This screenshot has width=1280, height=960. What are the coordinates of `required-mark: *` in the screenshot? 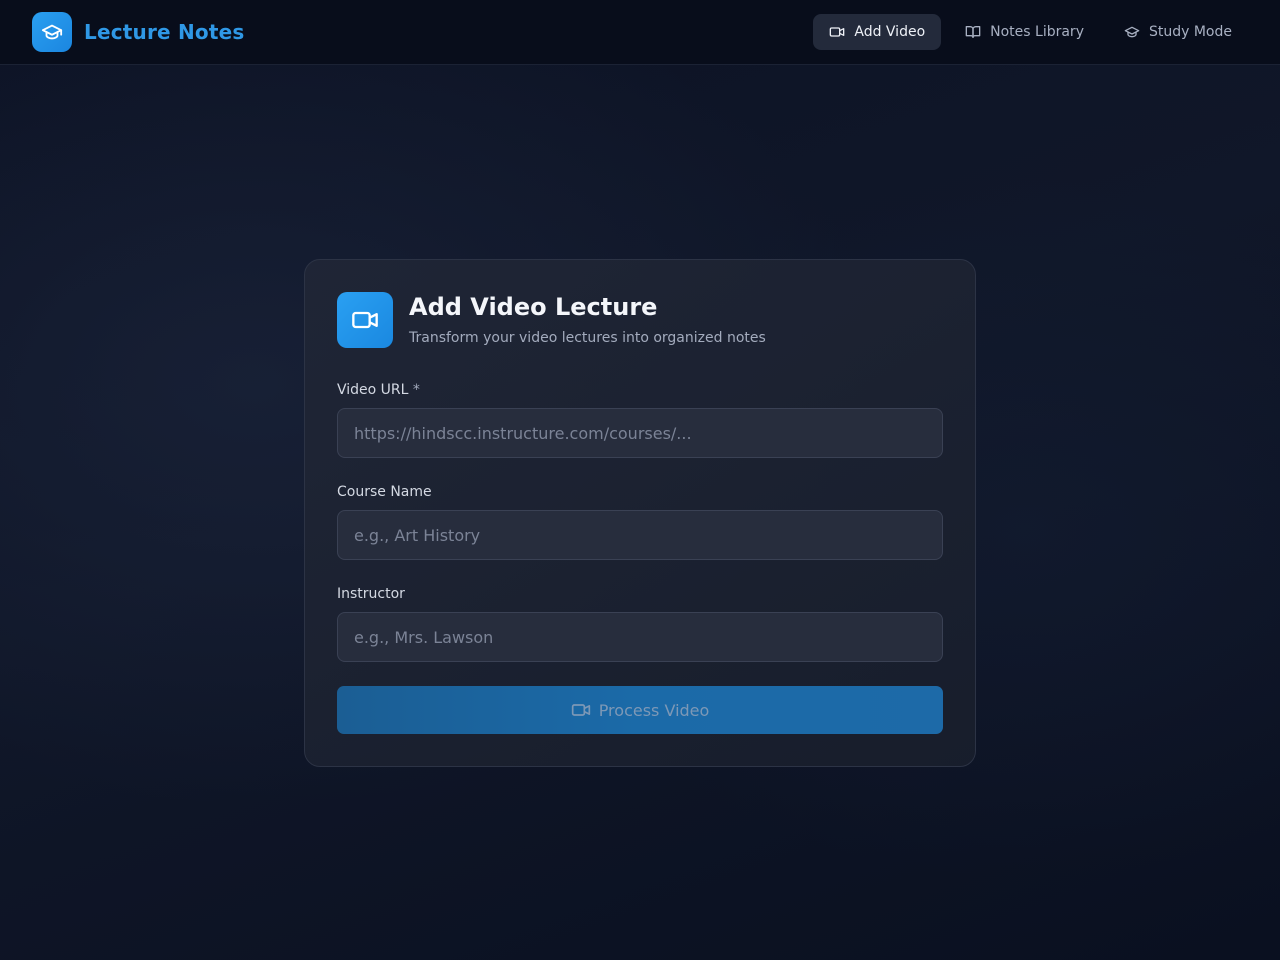 It's located at (416, 390).